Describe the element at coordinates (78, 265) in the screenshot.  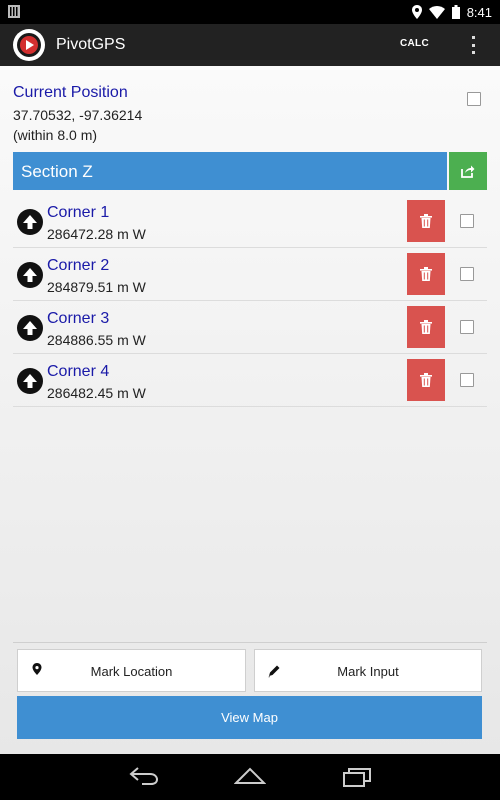
I see `corner-name: Corner 2` at that location.